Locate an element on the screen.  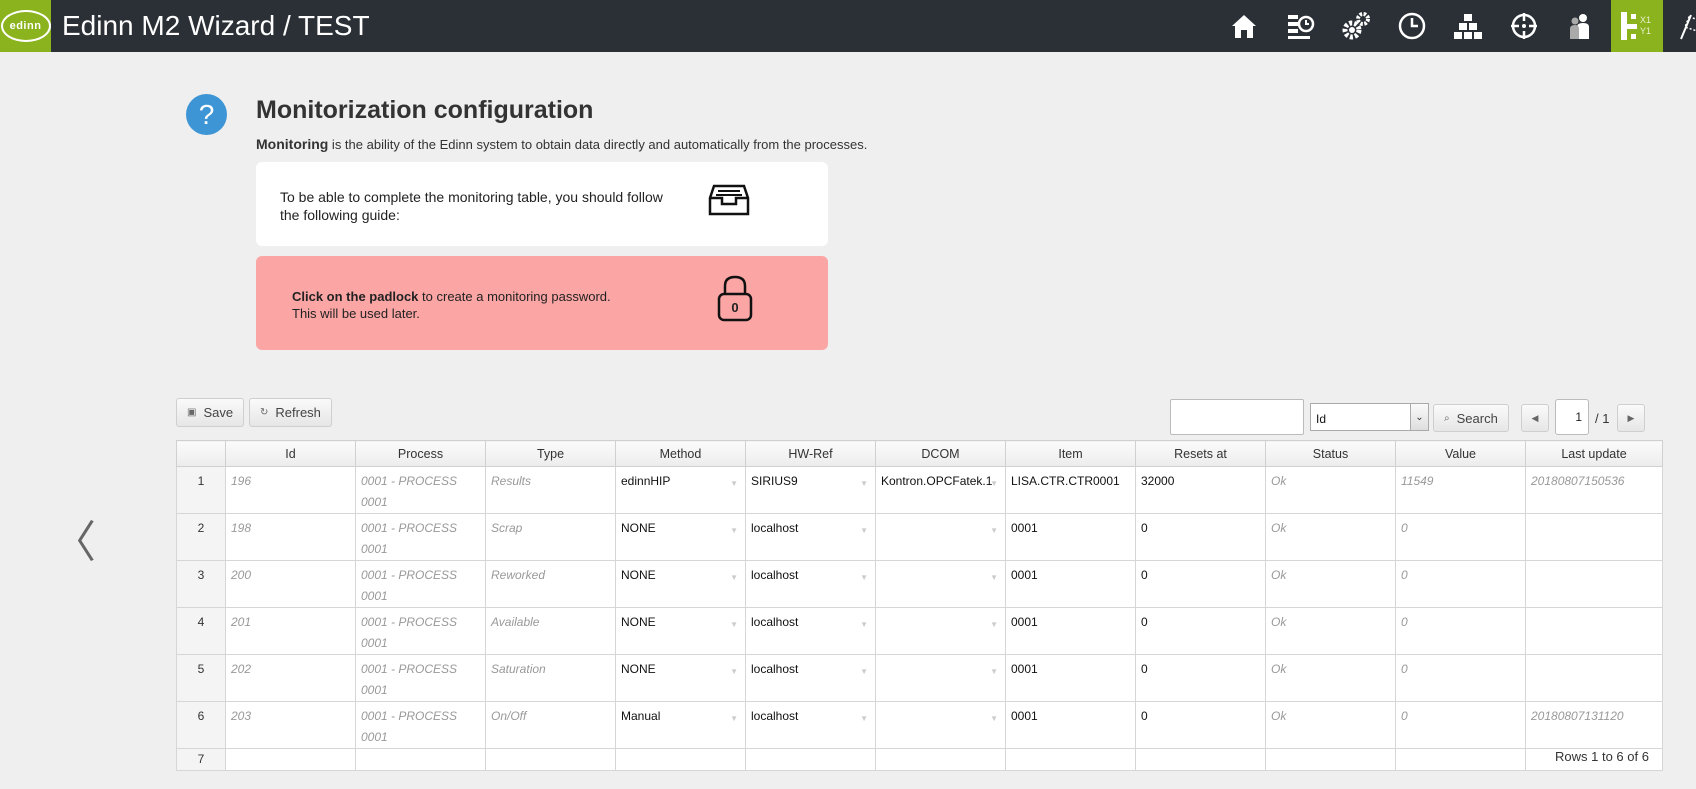
column-header: DCOM is located at coordinates (940, 453).